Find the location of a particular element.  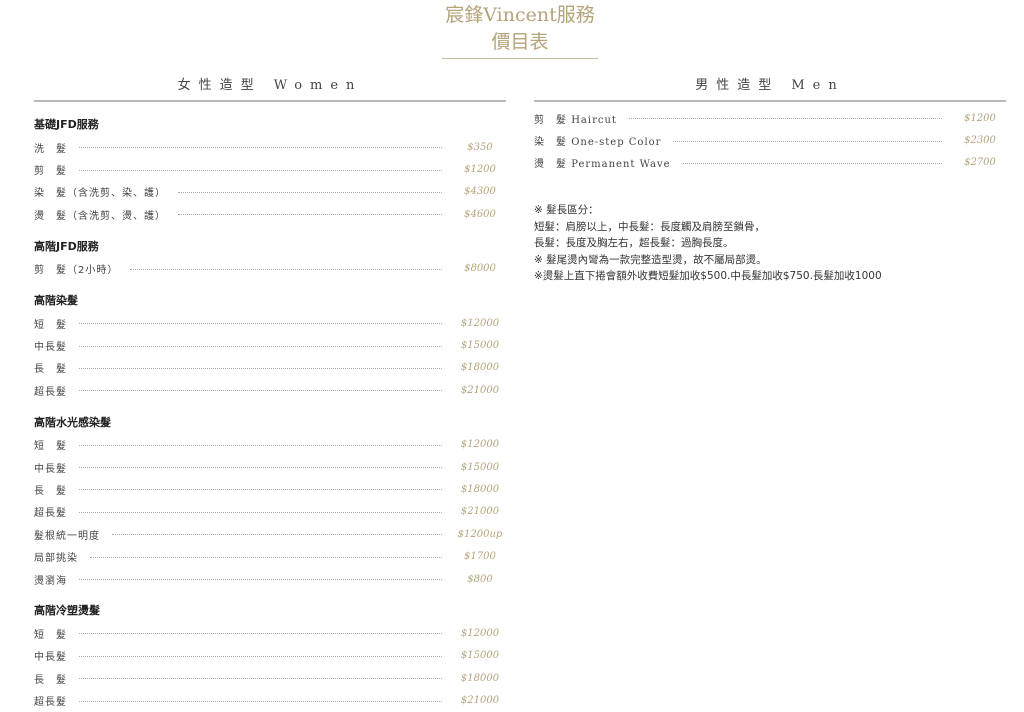

note-line: ※ 髮尾燙內彎為一款完整造型燙，故不屬局部燙。 is located at coordinates (650, 259).